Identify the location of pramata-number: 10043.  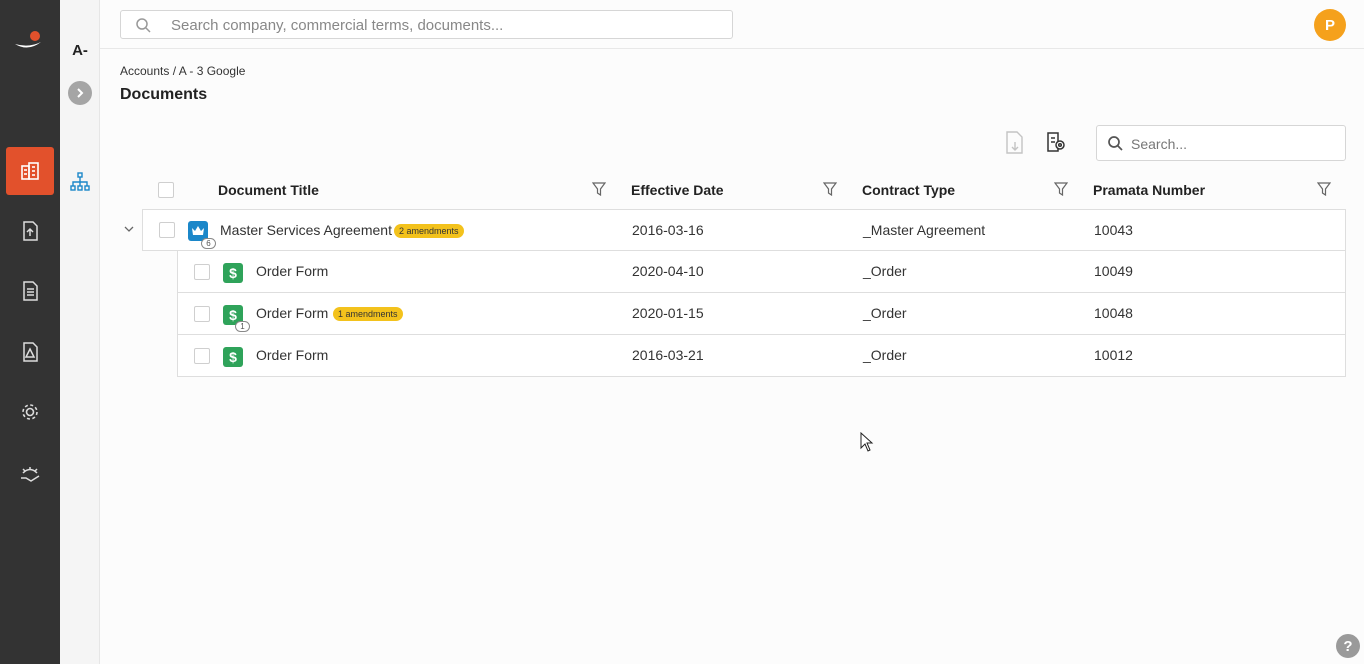
(1113, 230).